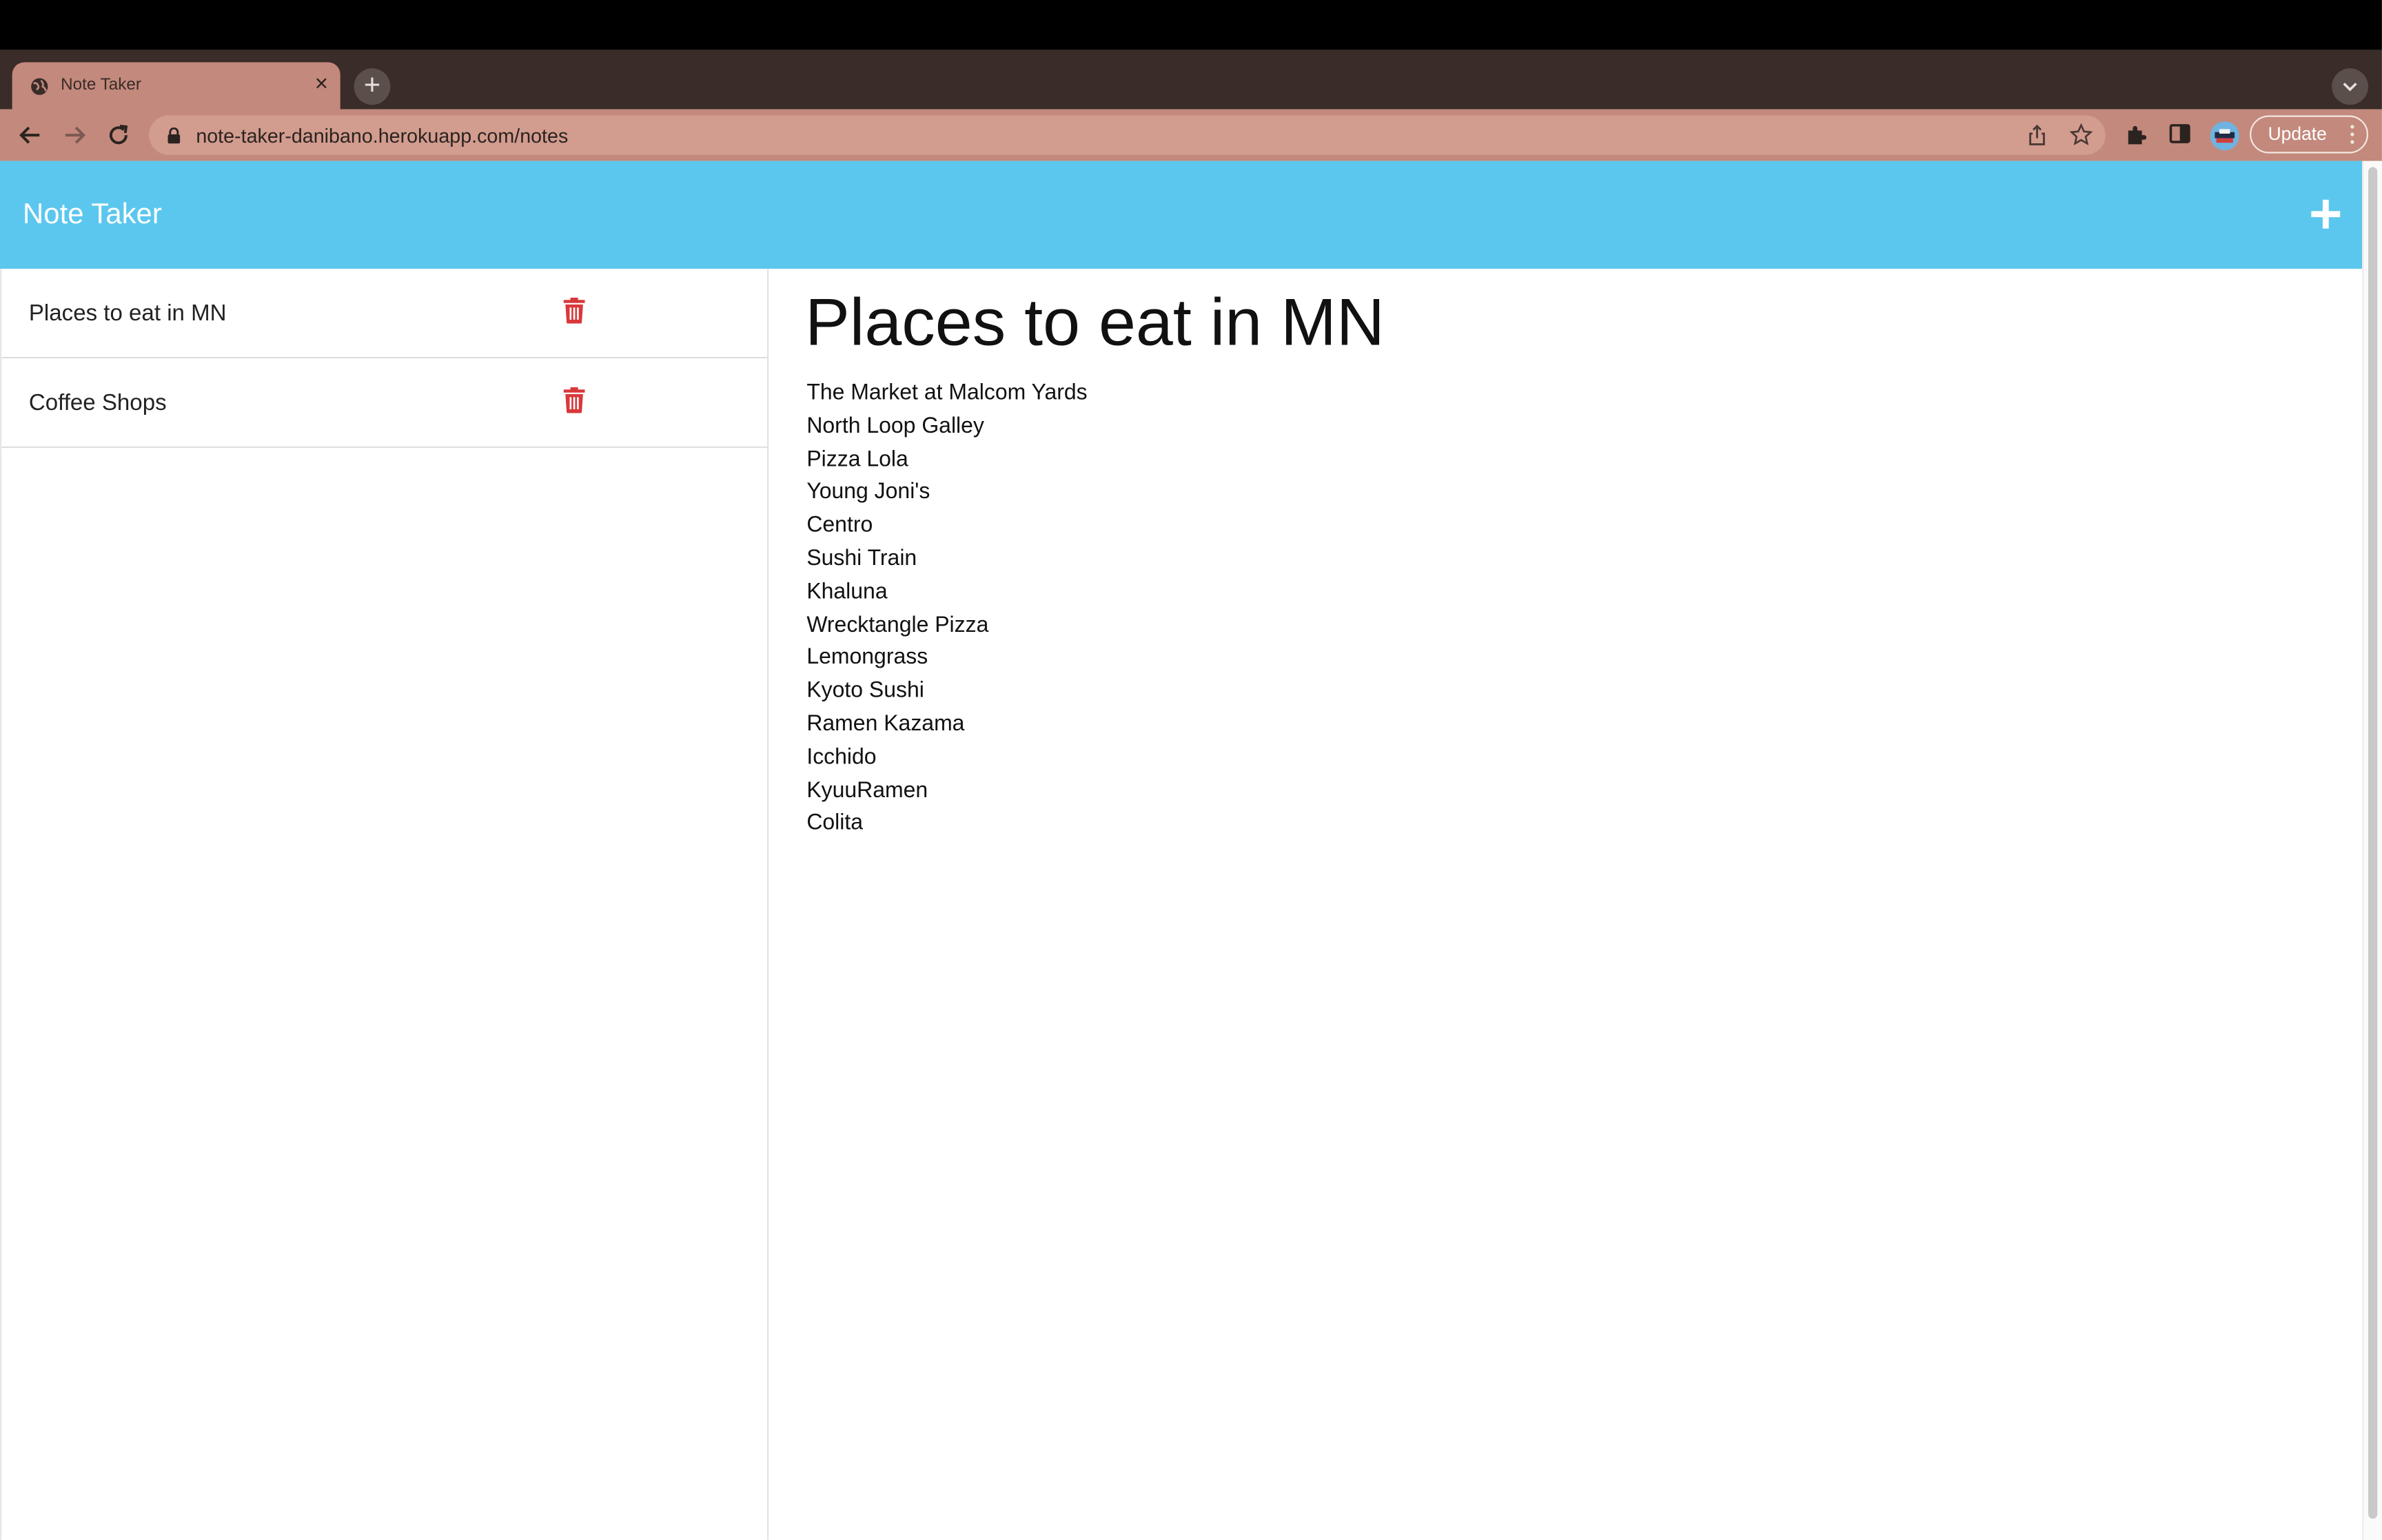  Describe the element at coordinates (1191, 80) in the screenshot. I see `browser-tab-strip: Note Taker × +` at that location.